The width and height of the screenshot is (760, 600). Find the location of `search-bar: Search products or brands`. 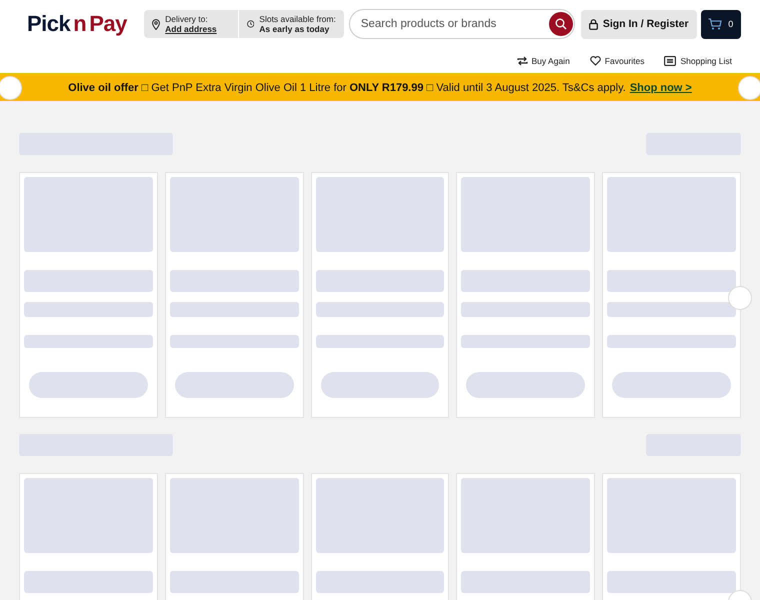

search-bar: Search products or brands is located at coordinates (461, 24).